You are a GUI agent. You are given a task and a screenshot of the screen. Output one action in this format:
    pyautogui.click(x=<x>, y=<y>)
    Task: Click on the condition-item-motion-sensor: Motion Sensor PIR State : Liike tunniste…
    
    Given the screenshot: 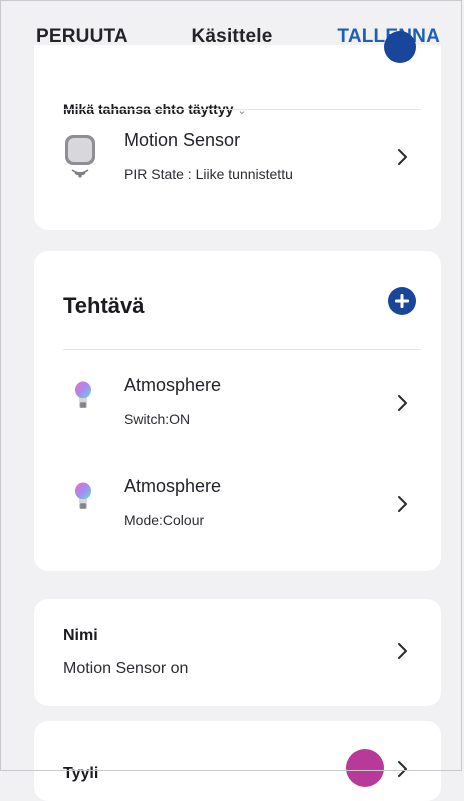 What is the action you would take?
    pyautogui.click(x=237, y=169)
    